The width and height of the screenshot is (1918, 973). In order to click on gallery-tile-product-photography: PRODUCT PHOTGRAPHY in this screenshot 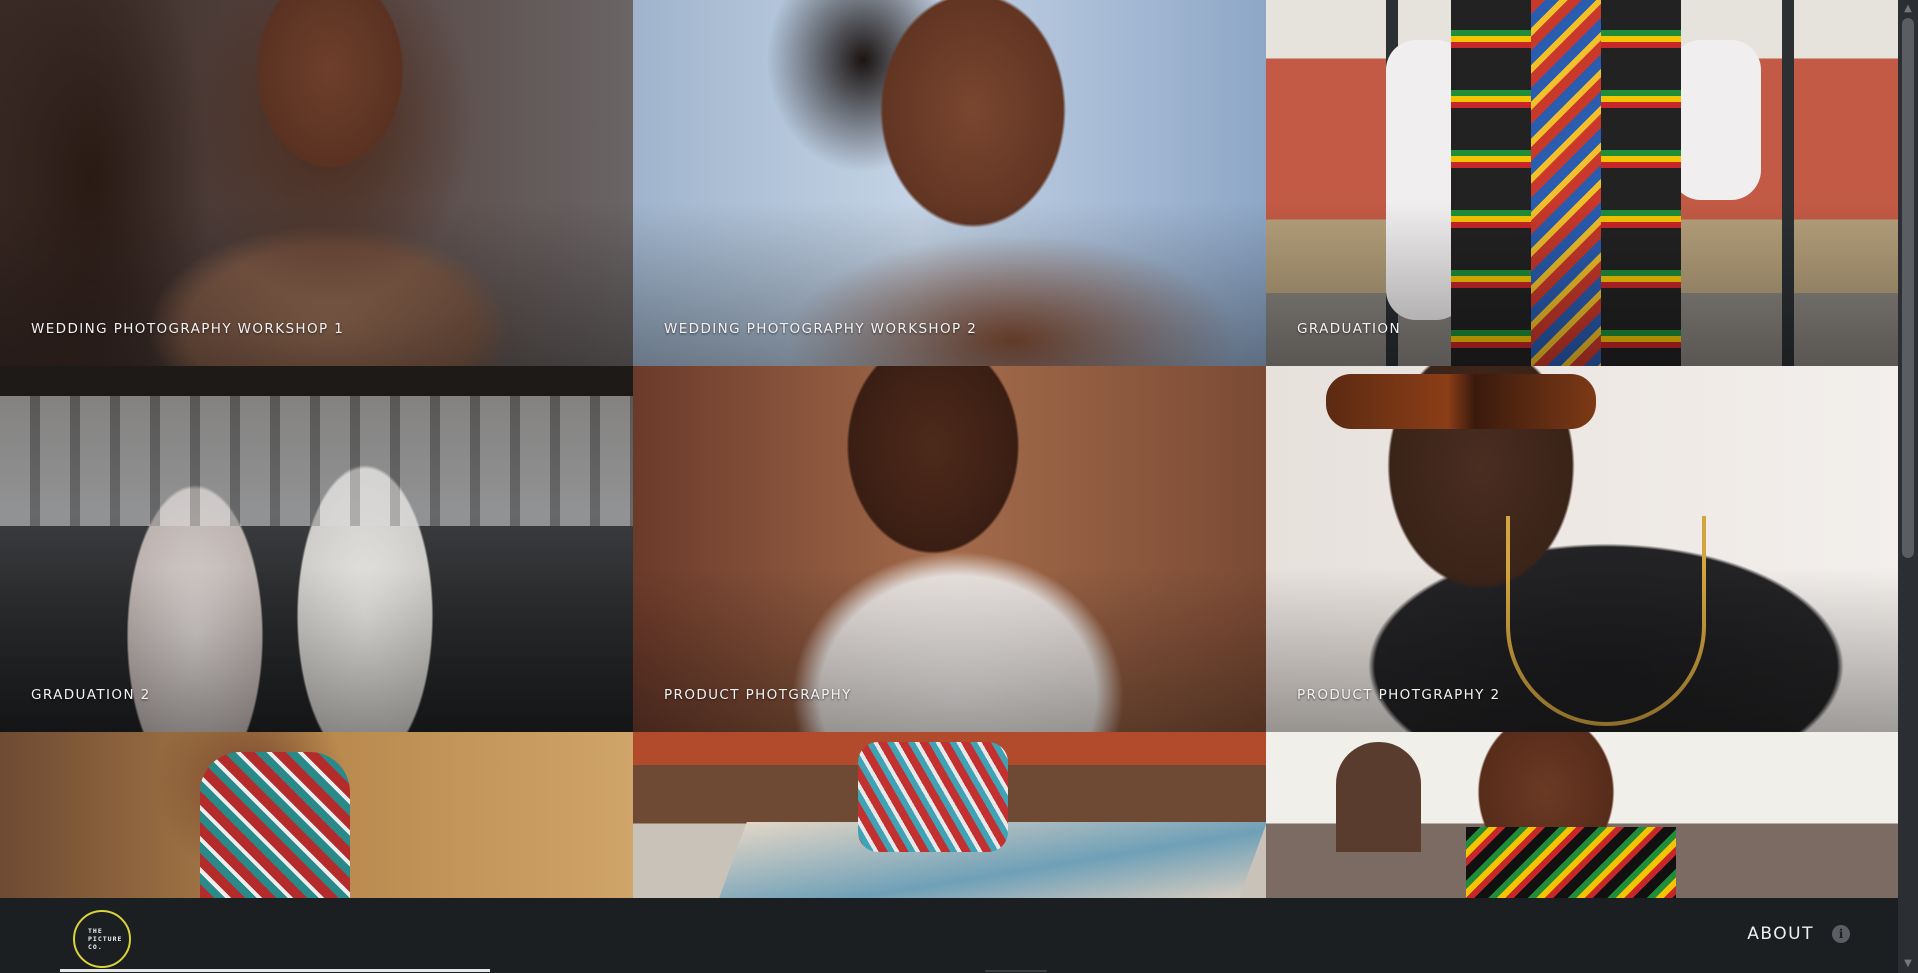, I will do `click(949, 549)`.